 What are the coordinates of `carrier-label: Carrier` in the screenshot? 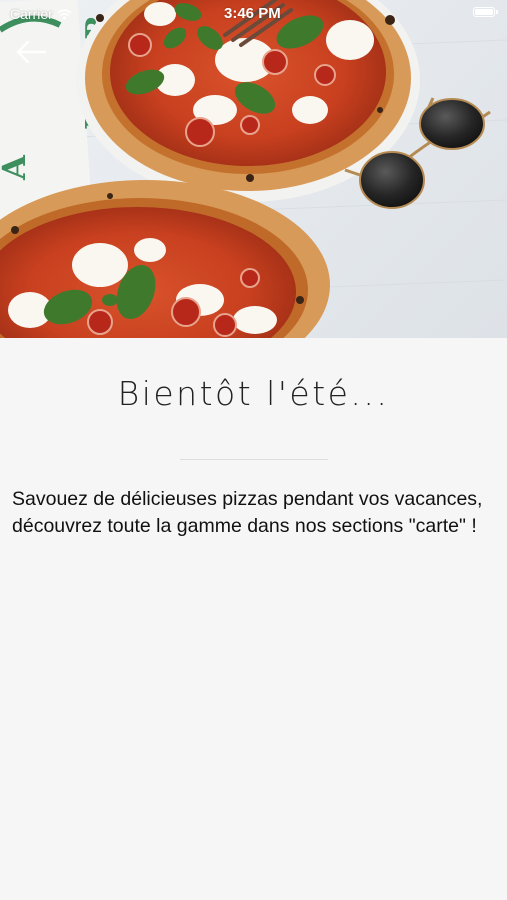 It's located at (31, 14).